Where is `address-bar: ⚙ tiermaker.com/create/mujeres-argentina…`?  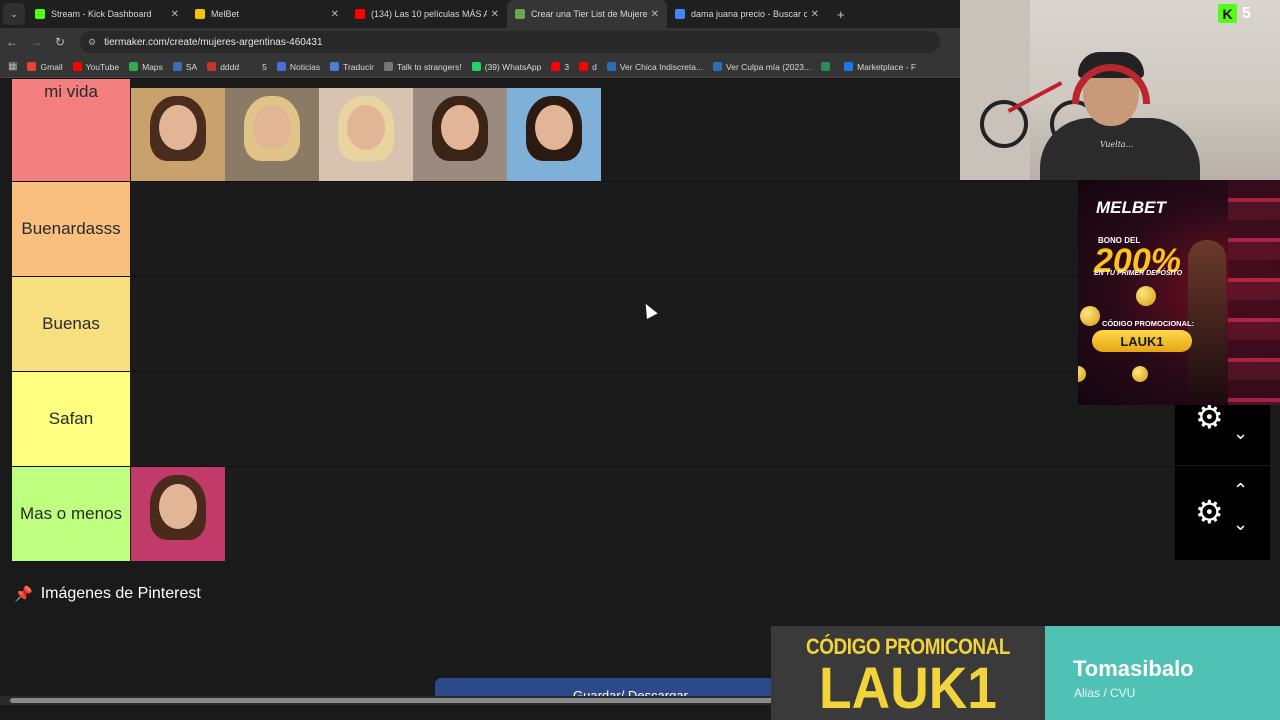
address-bar: ⚙ tiermaker.com/create/mujeres-argentina… is located at coordinates (510, 42).